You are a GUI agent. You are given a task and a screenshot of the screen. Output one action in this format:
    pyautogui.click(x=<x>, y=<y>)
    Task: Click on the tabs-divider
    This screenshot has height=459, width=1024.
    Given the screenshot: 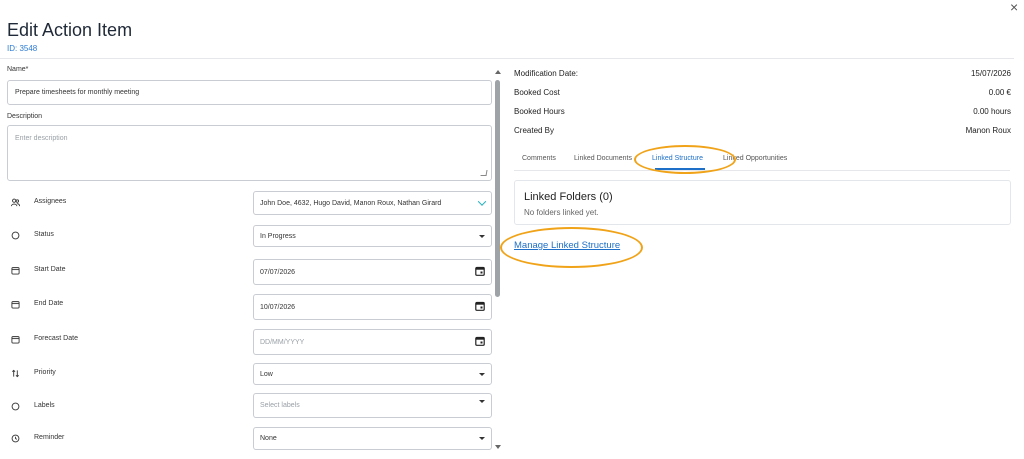 What is the action you would take?
    pyautogui.click(x=762, y=170)
    